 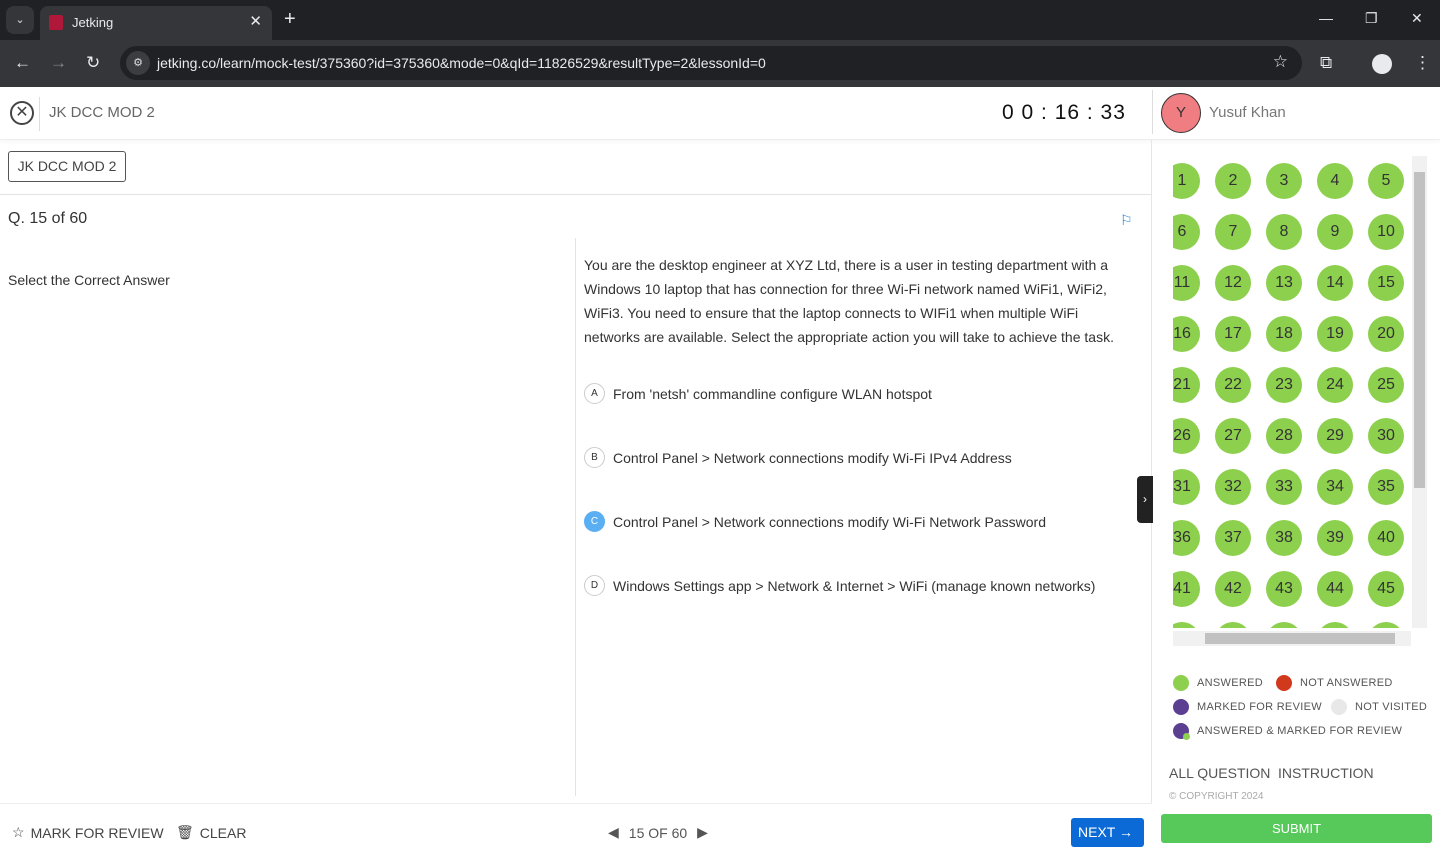 What do you see at coordinates (1386, 232) in the screenshot?
I see `question-button-10: 10` at bounding box center [1386, 232].